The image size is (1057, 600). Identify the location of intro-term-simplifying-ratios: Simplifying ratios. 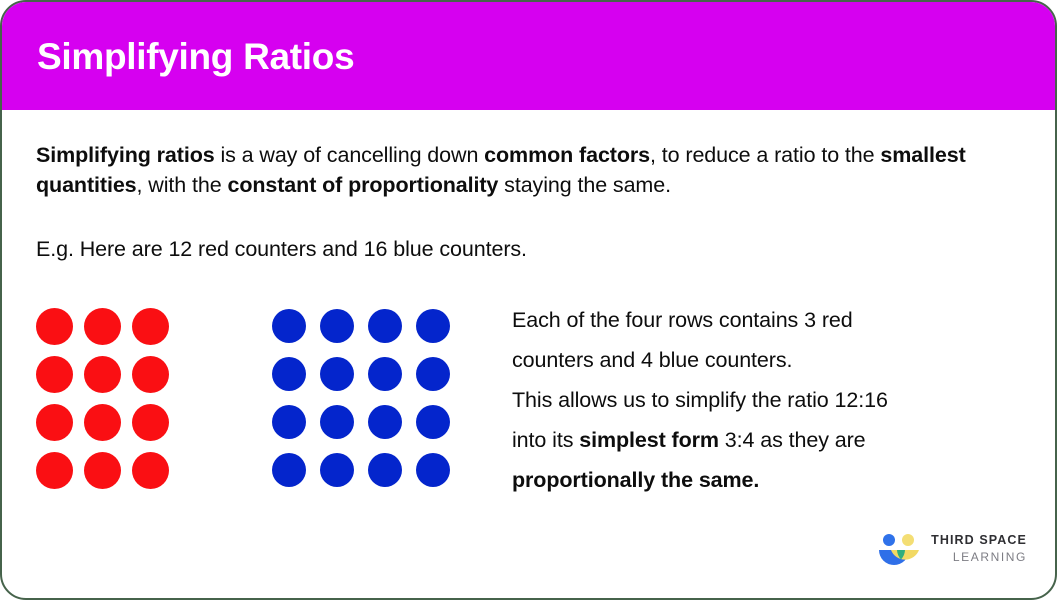
(125, 155).